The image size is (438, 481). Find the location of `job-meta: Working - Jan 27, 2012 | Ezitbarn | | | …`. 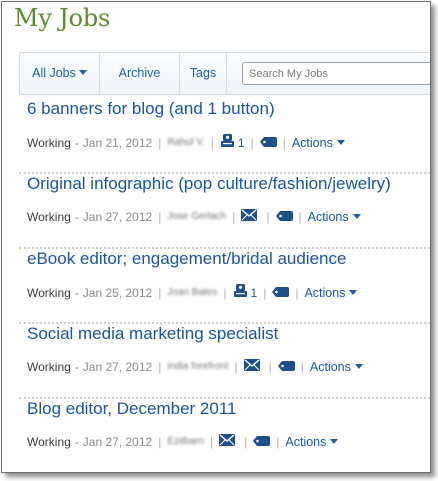

job-meta: Working - Jan 27, 2012 | Ezitbarn | | | … is located at coordinates (183, 441).